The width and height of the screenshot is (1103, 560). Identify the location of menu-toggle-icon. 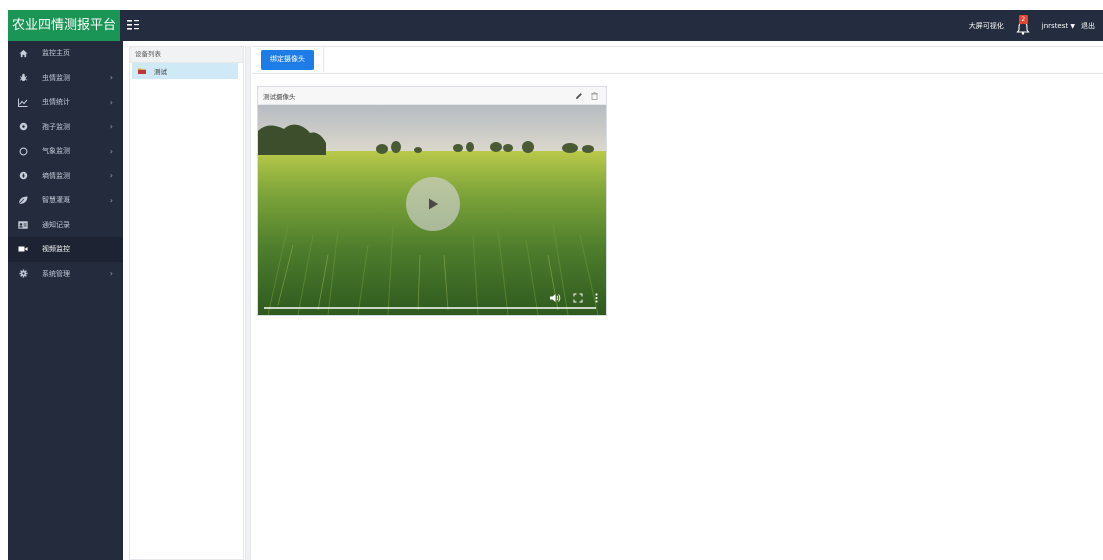
(133, 25).